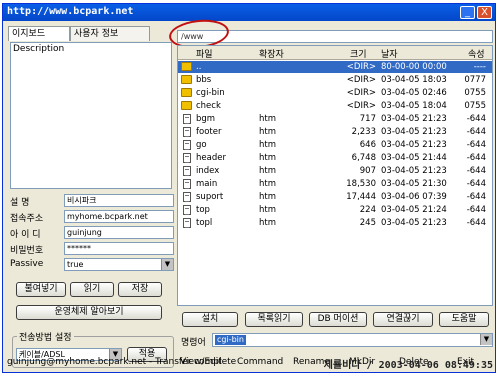 Image resolution: width=500 pixels, height=377 pixels. What do you see at coordinates (271, 53) in the screenshot?
I see `column-header-ext: 확장자` at bounding box center [271, 53].